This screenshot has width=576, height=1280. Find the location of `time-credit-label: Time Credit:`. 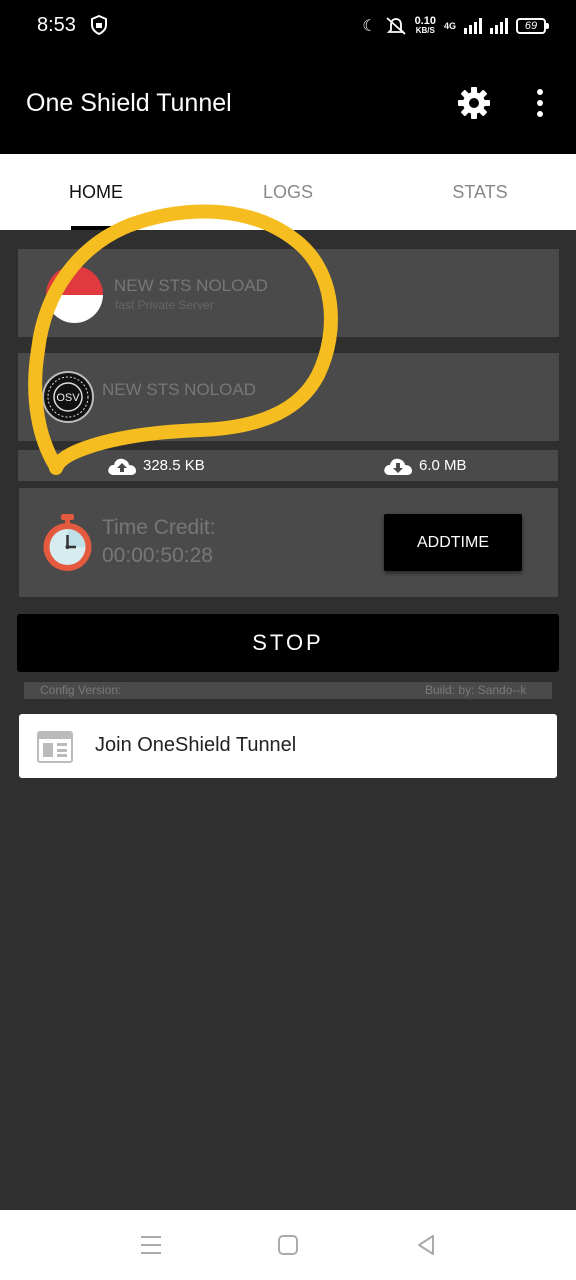

time-credit-label: Time Credit: is located at coordinates (159, 527).